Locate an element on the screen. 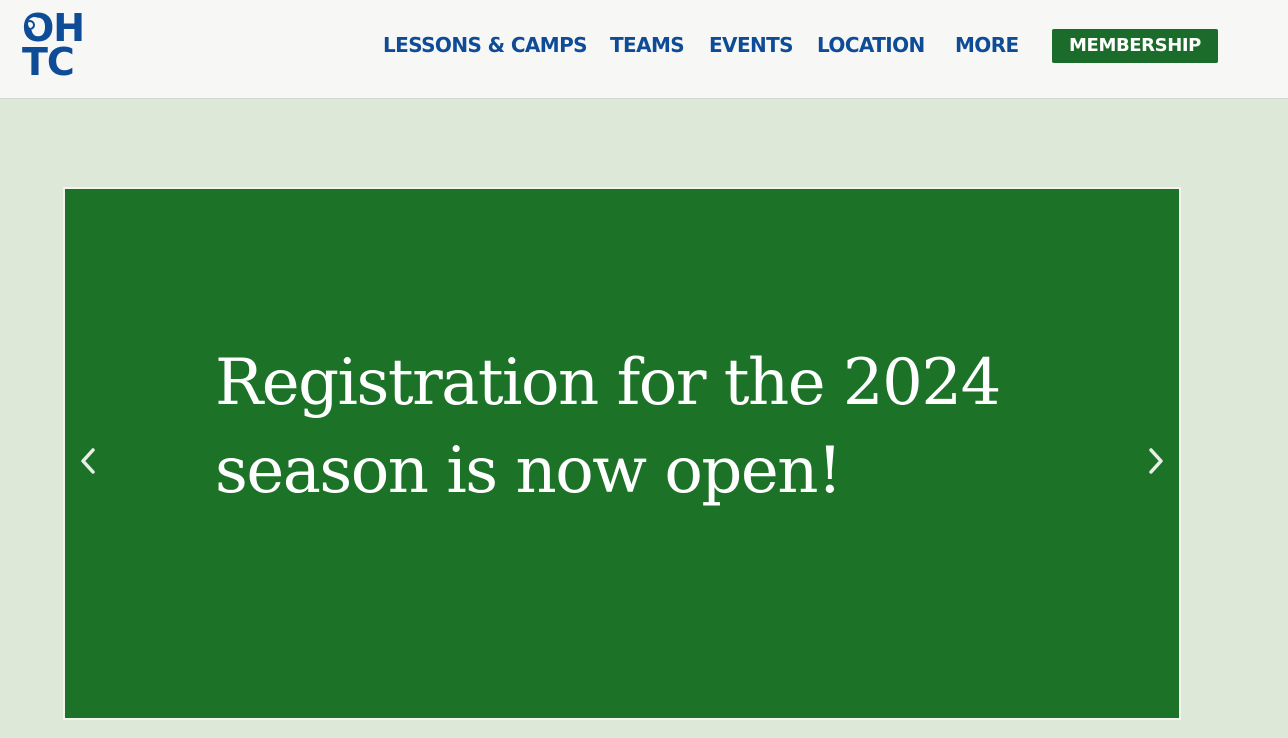  membership-button: MEMBERSHIP is located at coordinates (1135, 46).